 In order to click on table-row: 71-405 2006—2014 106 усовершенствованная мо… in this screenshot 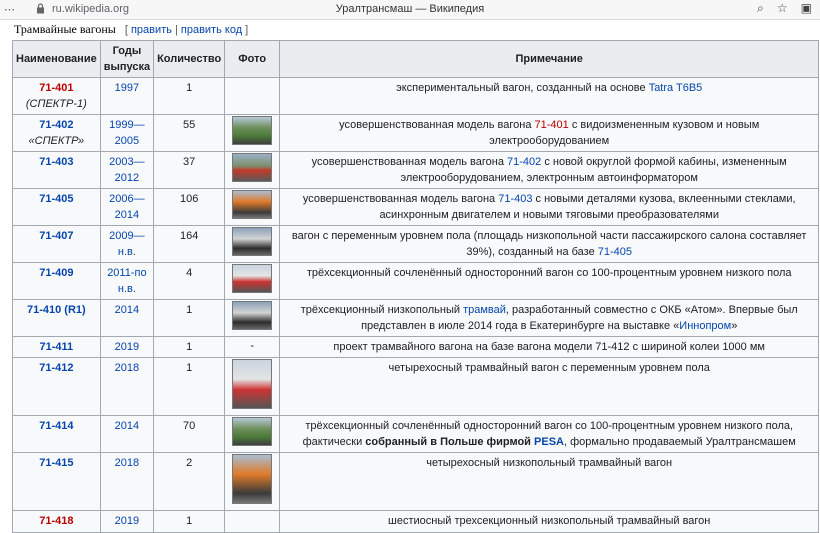, I will do `click(416, 207)`.